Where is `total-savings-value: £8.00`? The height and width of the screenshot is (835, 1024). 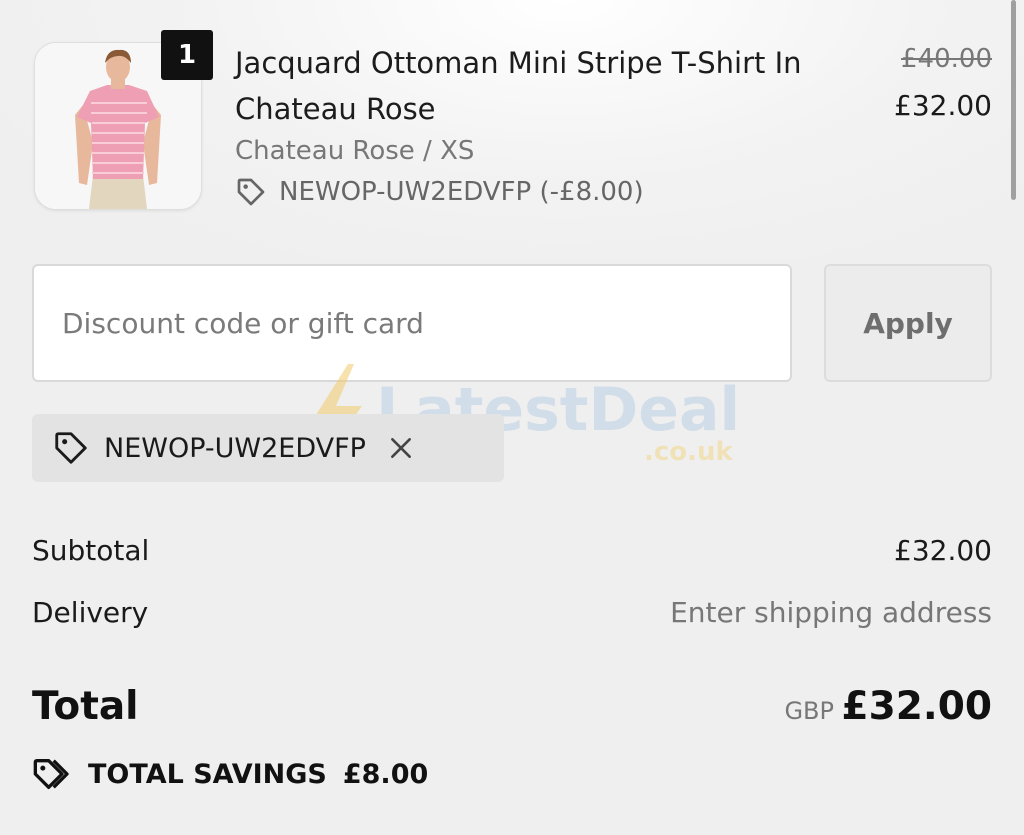 total-savings-value: £8.00 is located at coordinates (385, 774).